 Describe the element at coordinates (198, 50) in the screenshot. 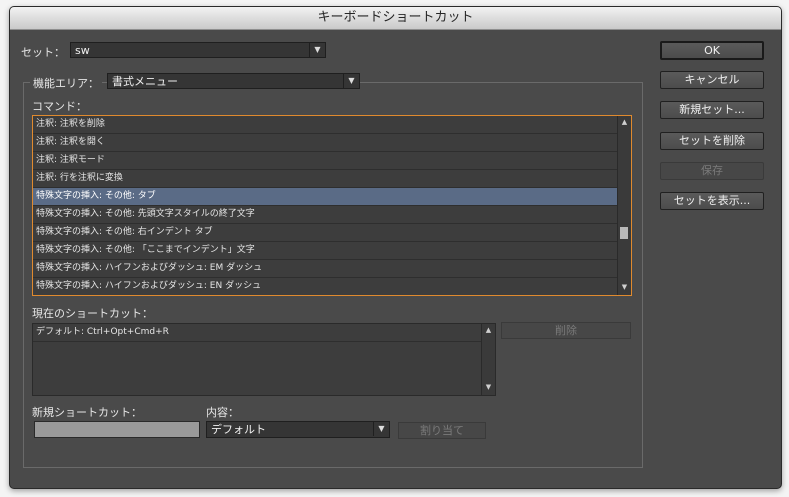

I see `set-dropdown: sw ▼` at that location.